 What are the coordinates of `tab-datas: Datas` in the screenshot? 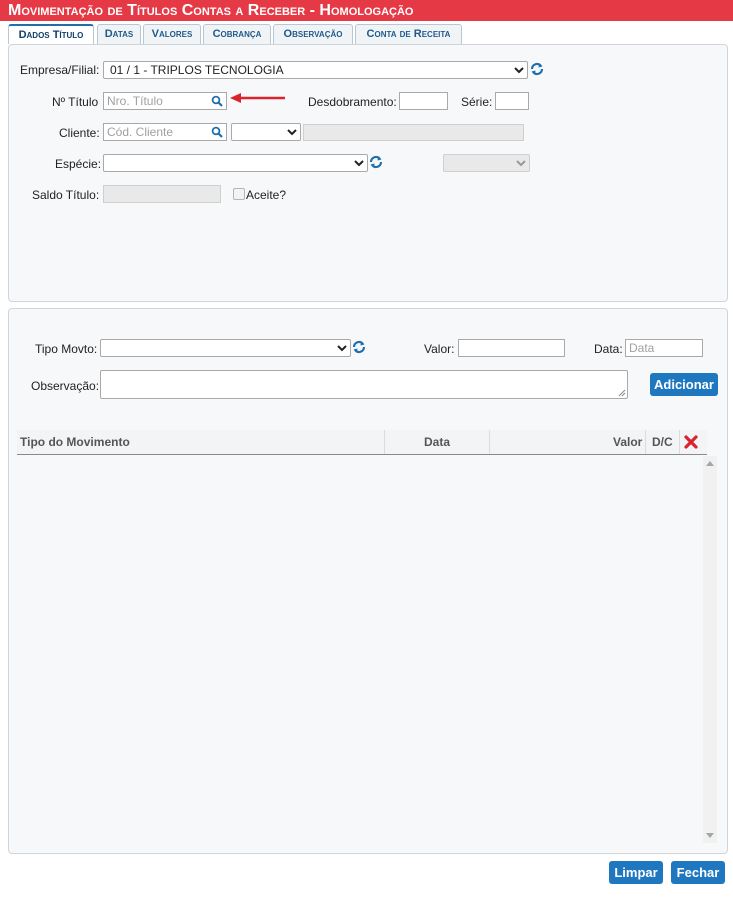 It's located at (119, 34).